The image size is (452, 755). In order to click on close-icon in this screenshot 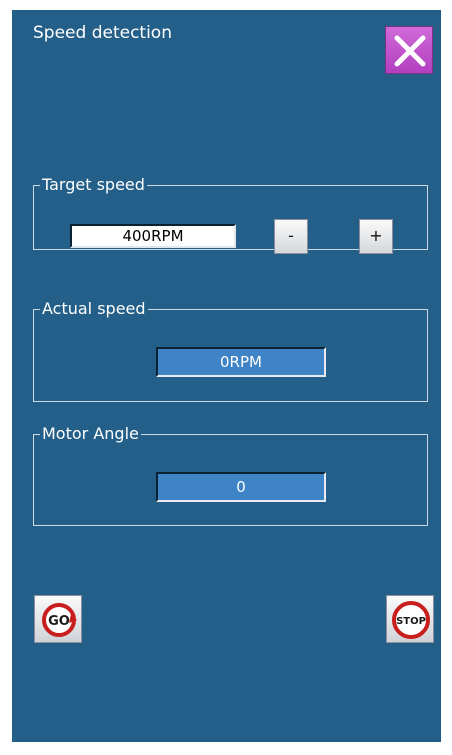, I will do `click(410, 51)`.